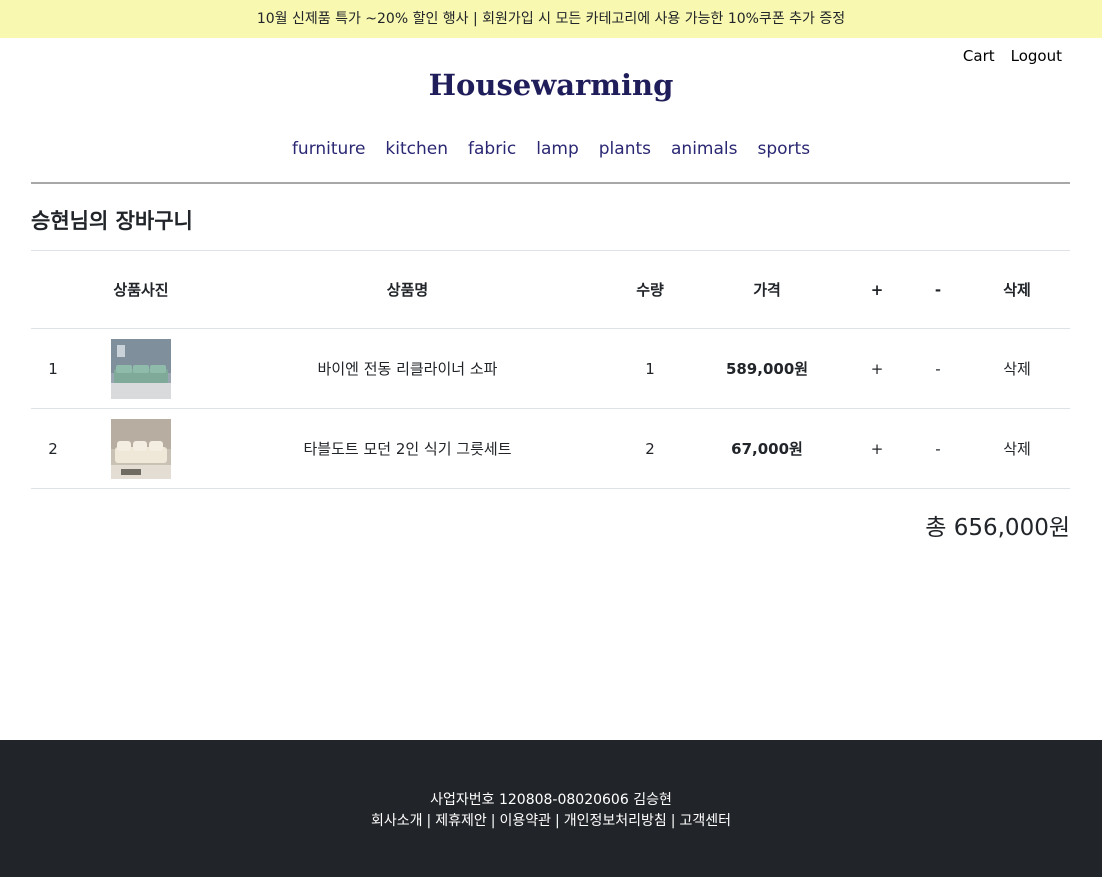 The height and width of the screenshot is (877, 1102). What do you see at coordinates (557, 149) in the screenshot?
I see `nav-item-lamp: lamp` at bounding box center [557, 149].